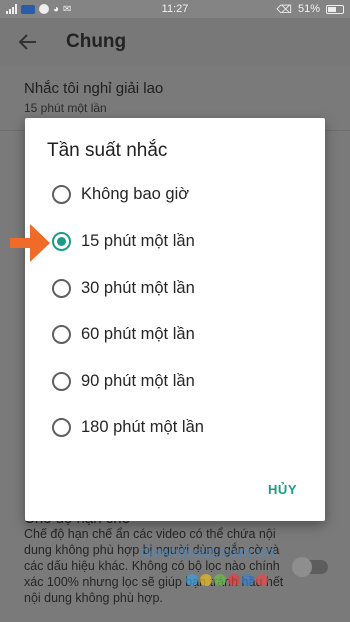 This screenshot has width=350, height=622. What do you see at coordinates (142, 426) in the screenshot?
I see `option-label: 180 phút một lần` at bounding box center [142, 426].